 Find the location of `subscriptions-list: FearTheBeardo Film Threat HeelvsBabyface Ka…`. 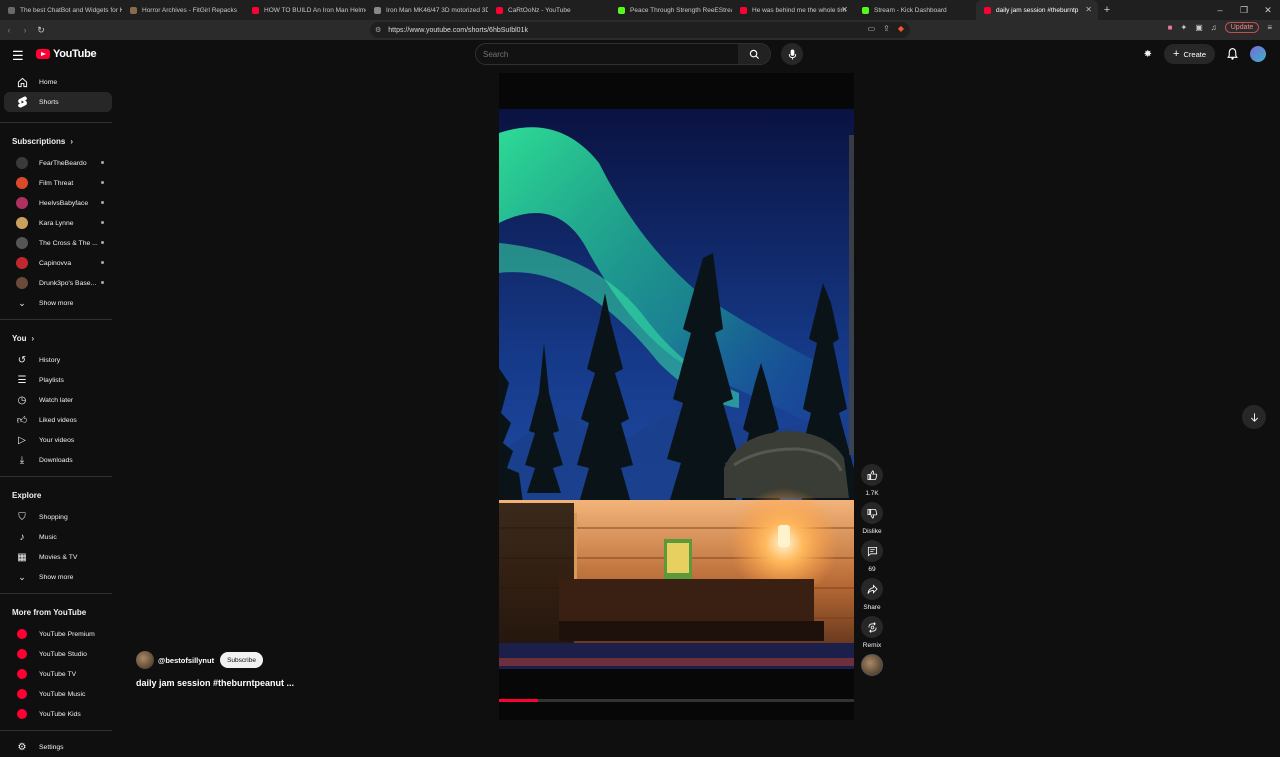

subscriptions-list: FearTheBeardo Film Threat HeelvsBabyface Ka… is located at coordinates (59, 223).